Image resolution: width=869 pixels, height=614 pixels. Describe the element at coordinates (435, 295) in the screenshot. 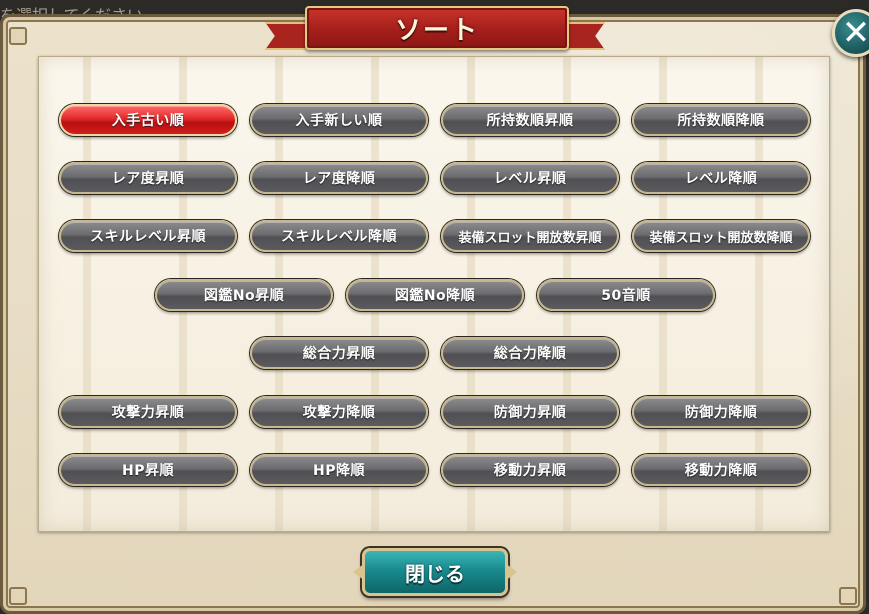

I see `sort-button-dex-no-desc: 図鑑No降順` at that location.